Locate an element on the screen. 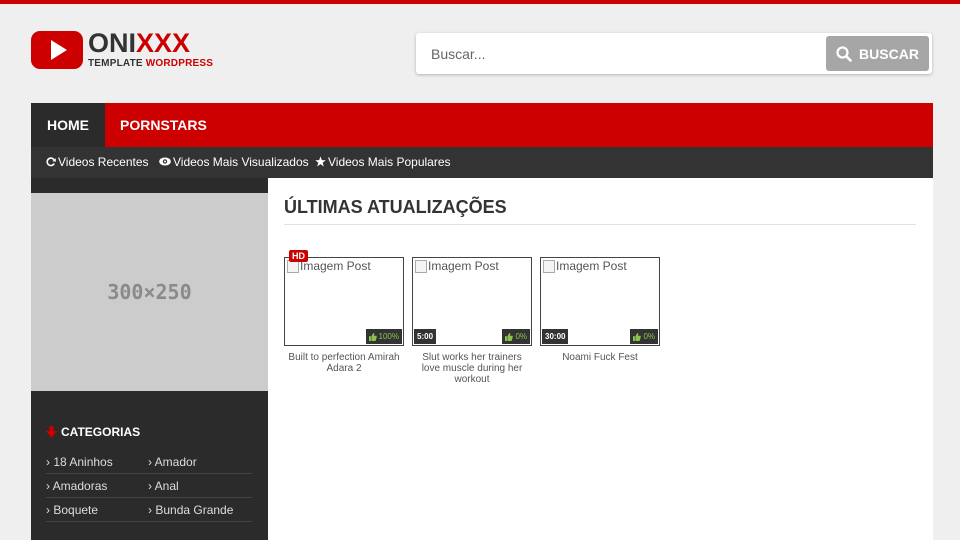 The height and width of the screenshot is (540, 960). search-input is located at coordinates (616, 53).